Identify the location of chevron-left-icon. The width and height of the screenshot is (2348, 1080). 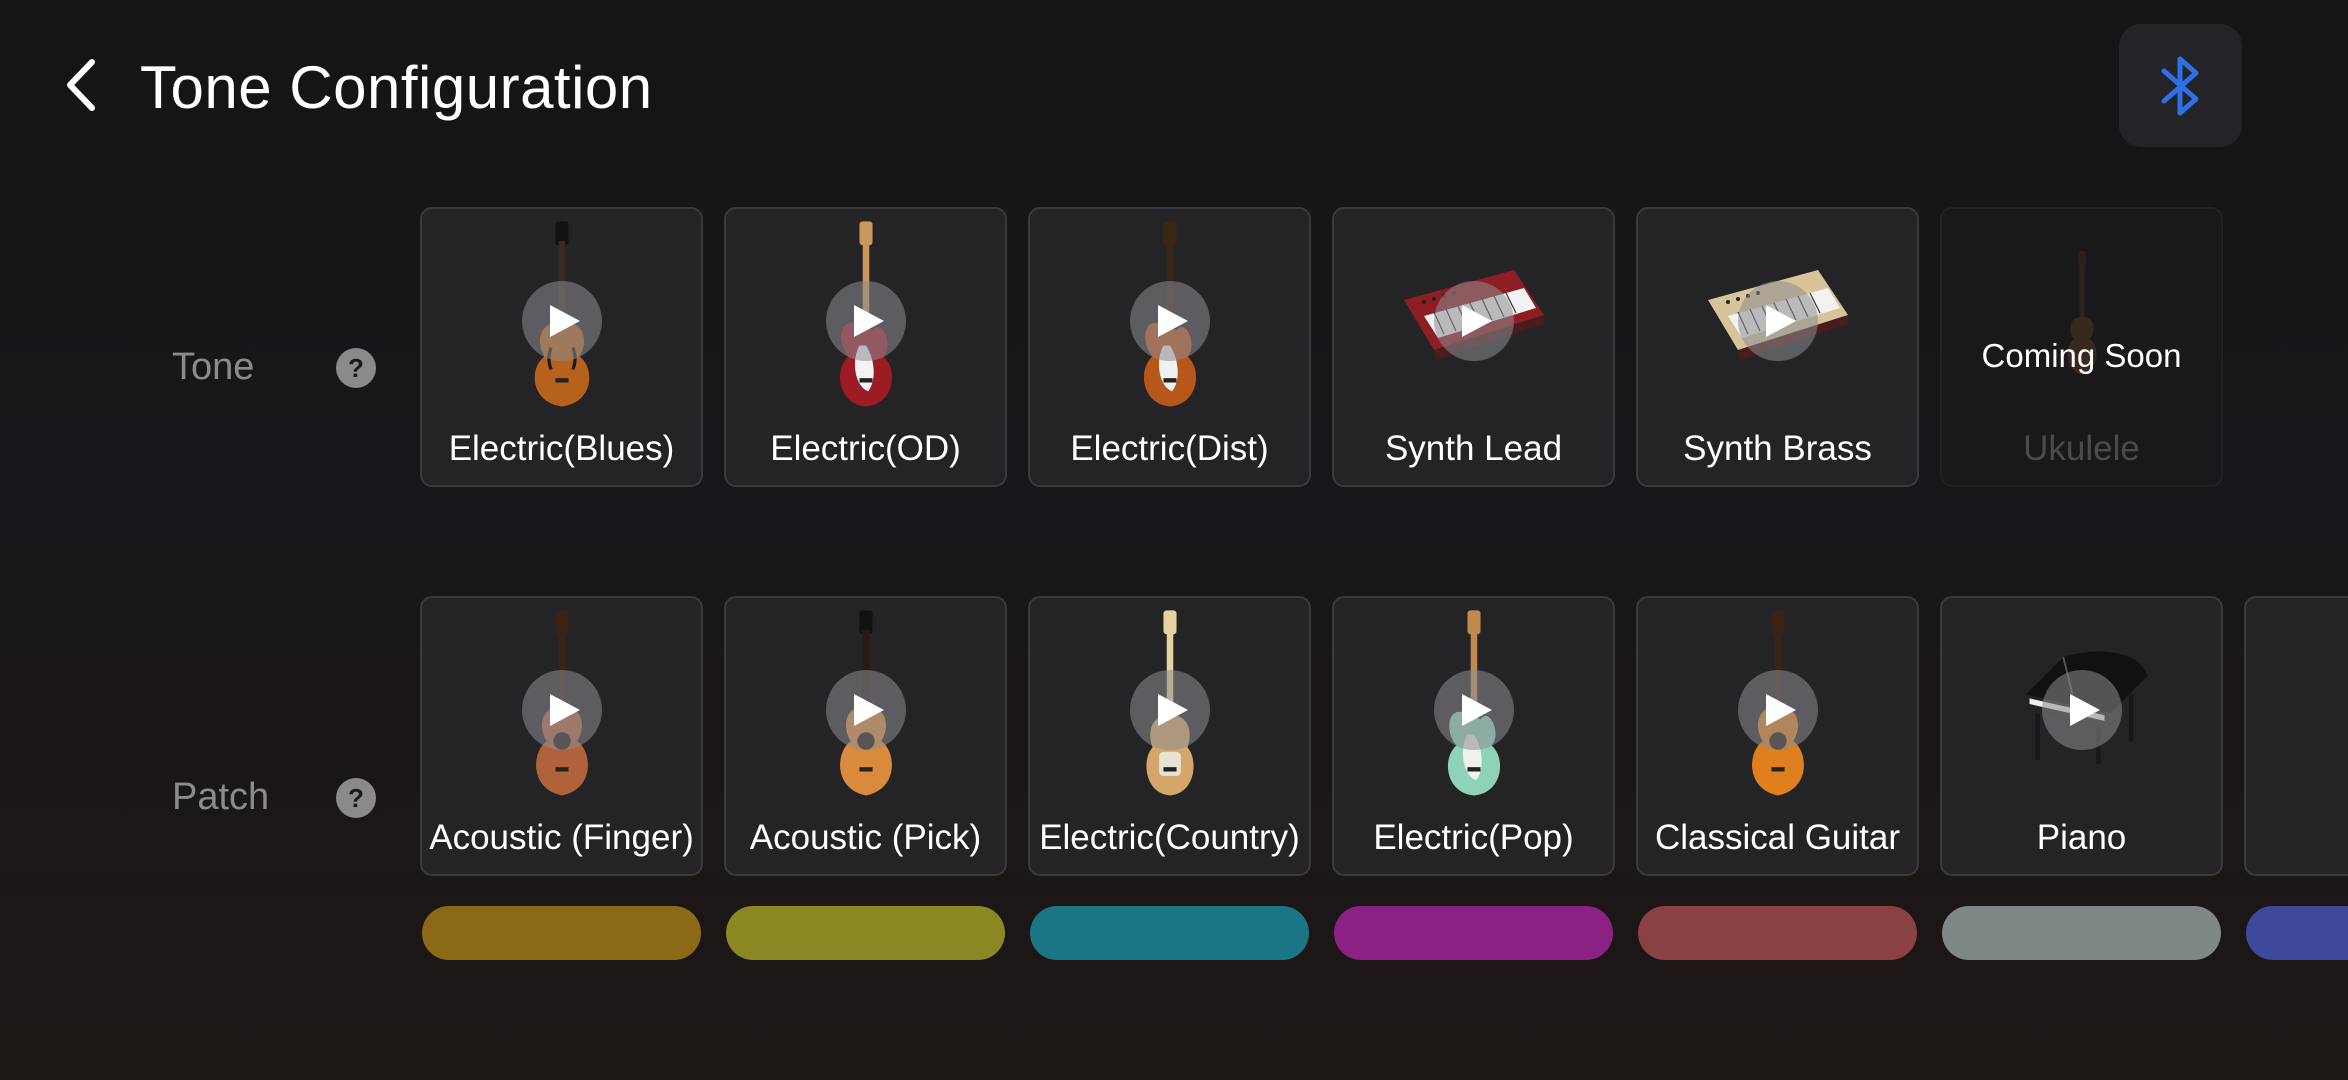
(81, 85).